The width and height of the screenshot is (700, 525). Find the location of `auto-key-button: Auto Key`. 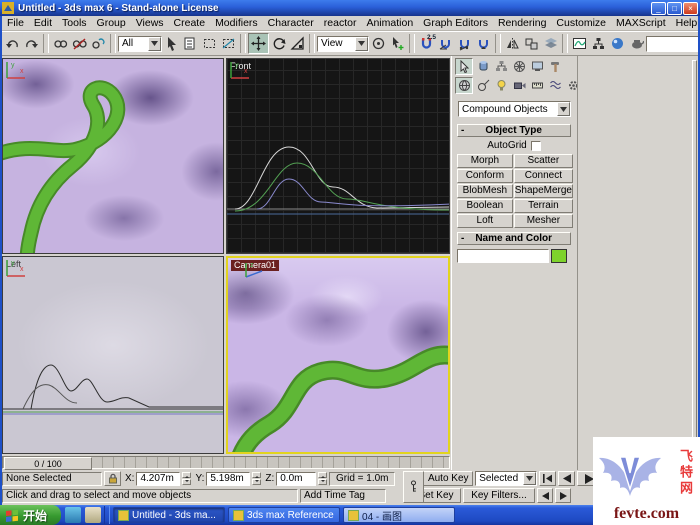

auto-key-button: Auto Key is located at coordinates (448, 478).